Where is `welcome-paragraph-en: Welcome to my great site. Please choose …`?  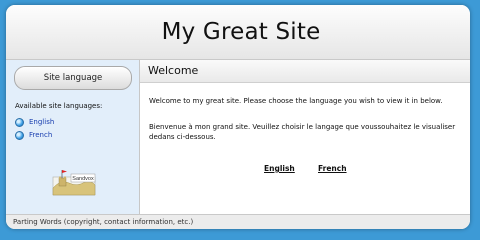 welcome-paragraph-en: Welcome to my great site. Please choose … is located at coordinates (296, 101).